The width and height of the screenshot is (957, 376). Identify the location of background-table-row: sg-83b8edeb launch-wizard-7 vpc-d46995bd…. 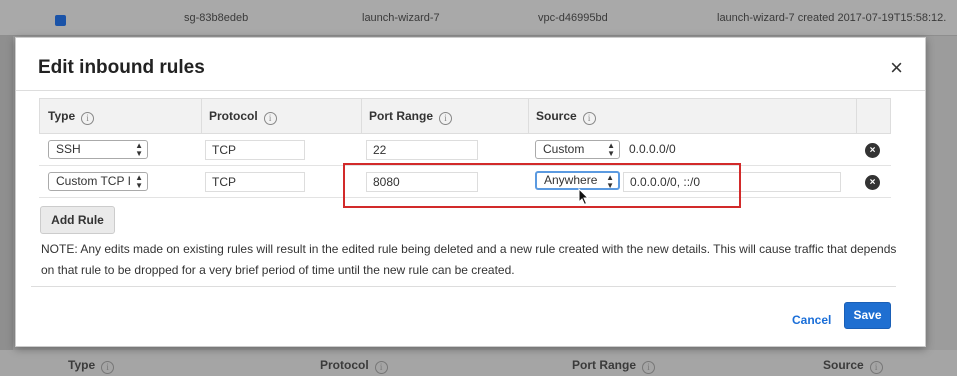
(478, 18).